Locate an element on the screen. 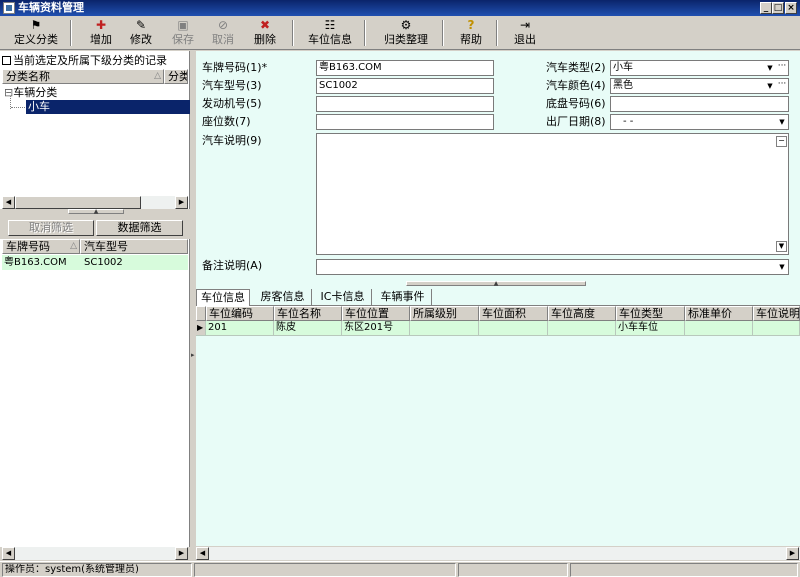 The width and height of the screenshot is (800, 577). table-row: 粤B163.COM SC1002 is located at coordinates (95, 262).